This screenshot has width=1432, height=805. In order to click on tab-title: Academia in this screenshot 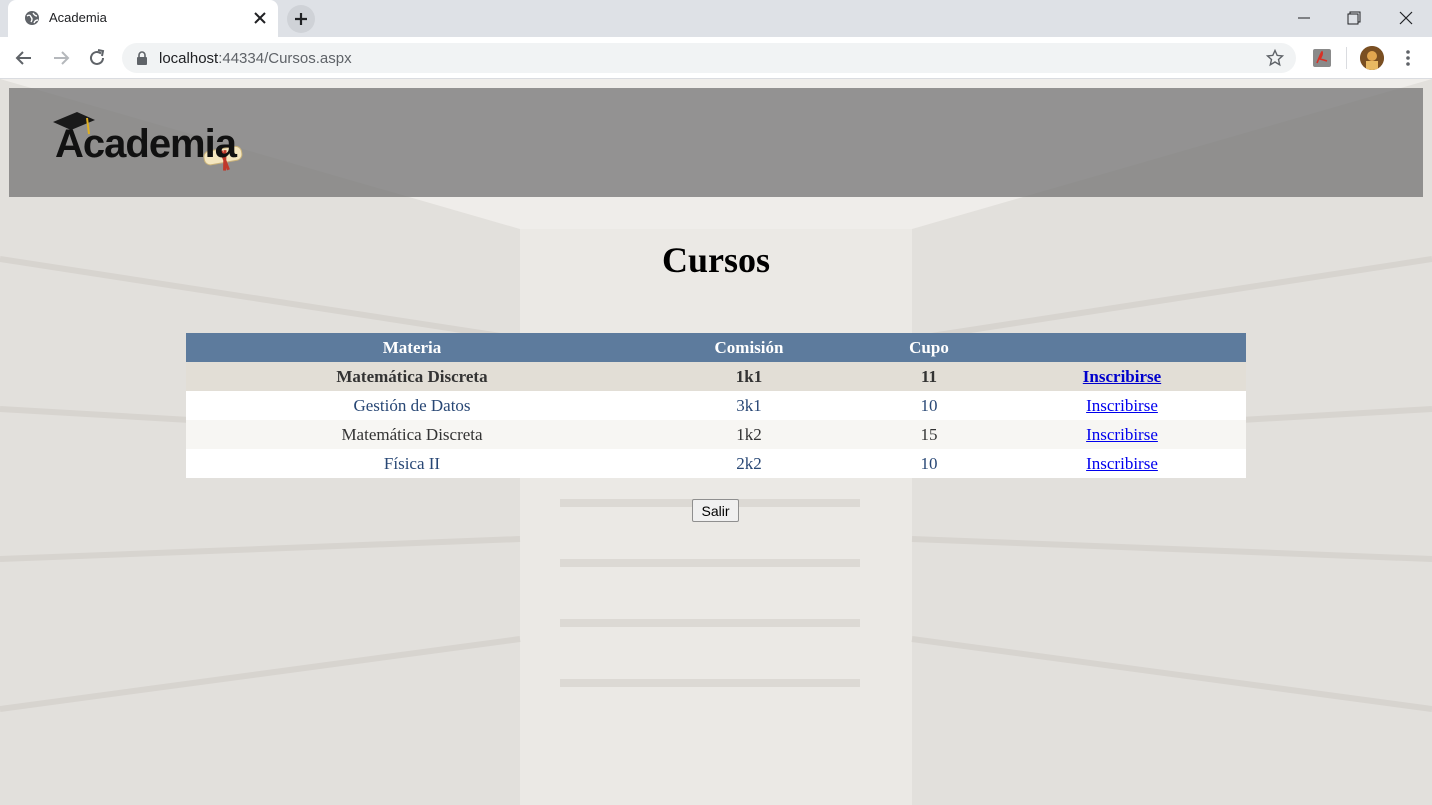, I will do `click(78, 17)`.